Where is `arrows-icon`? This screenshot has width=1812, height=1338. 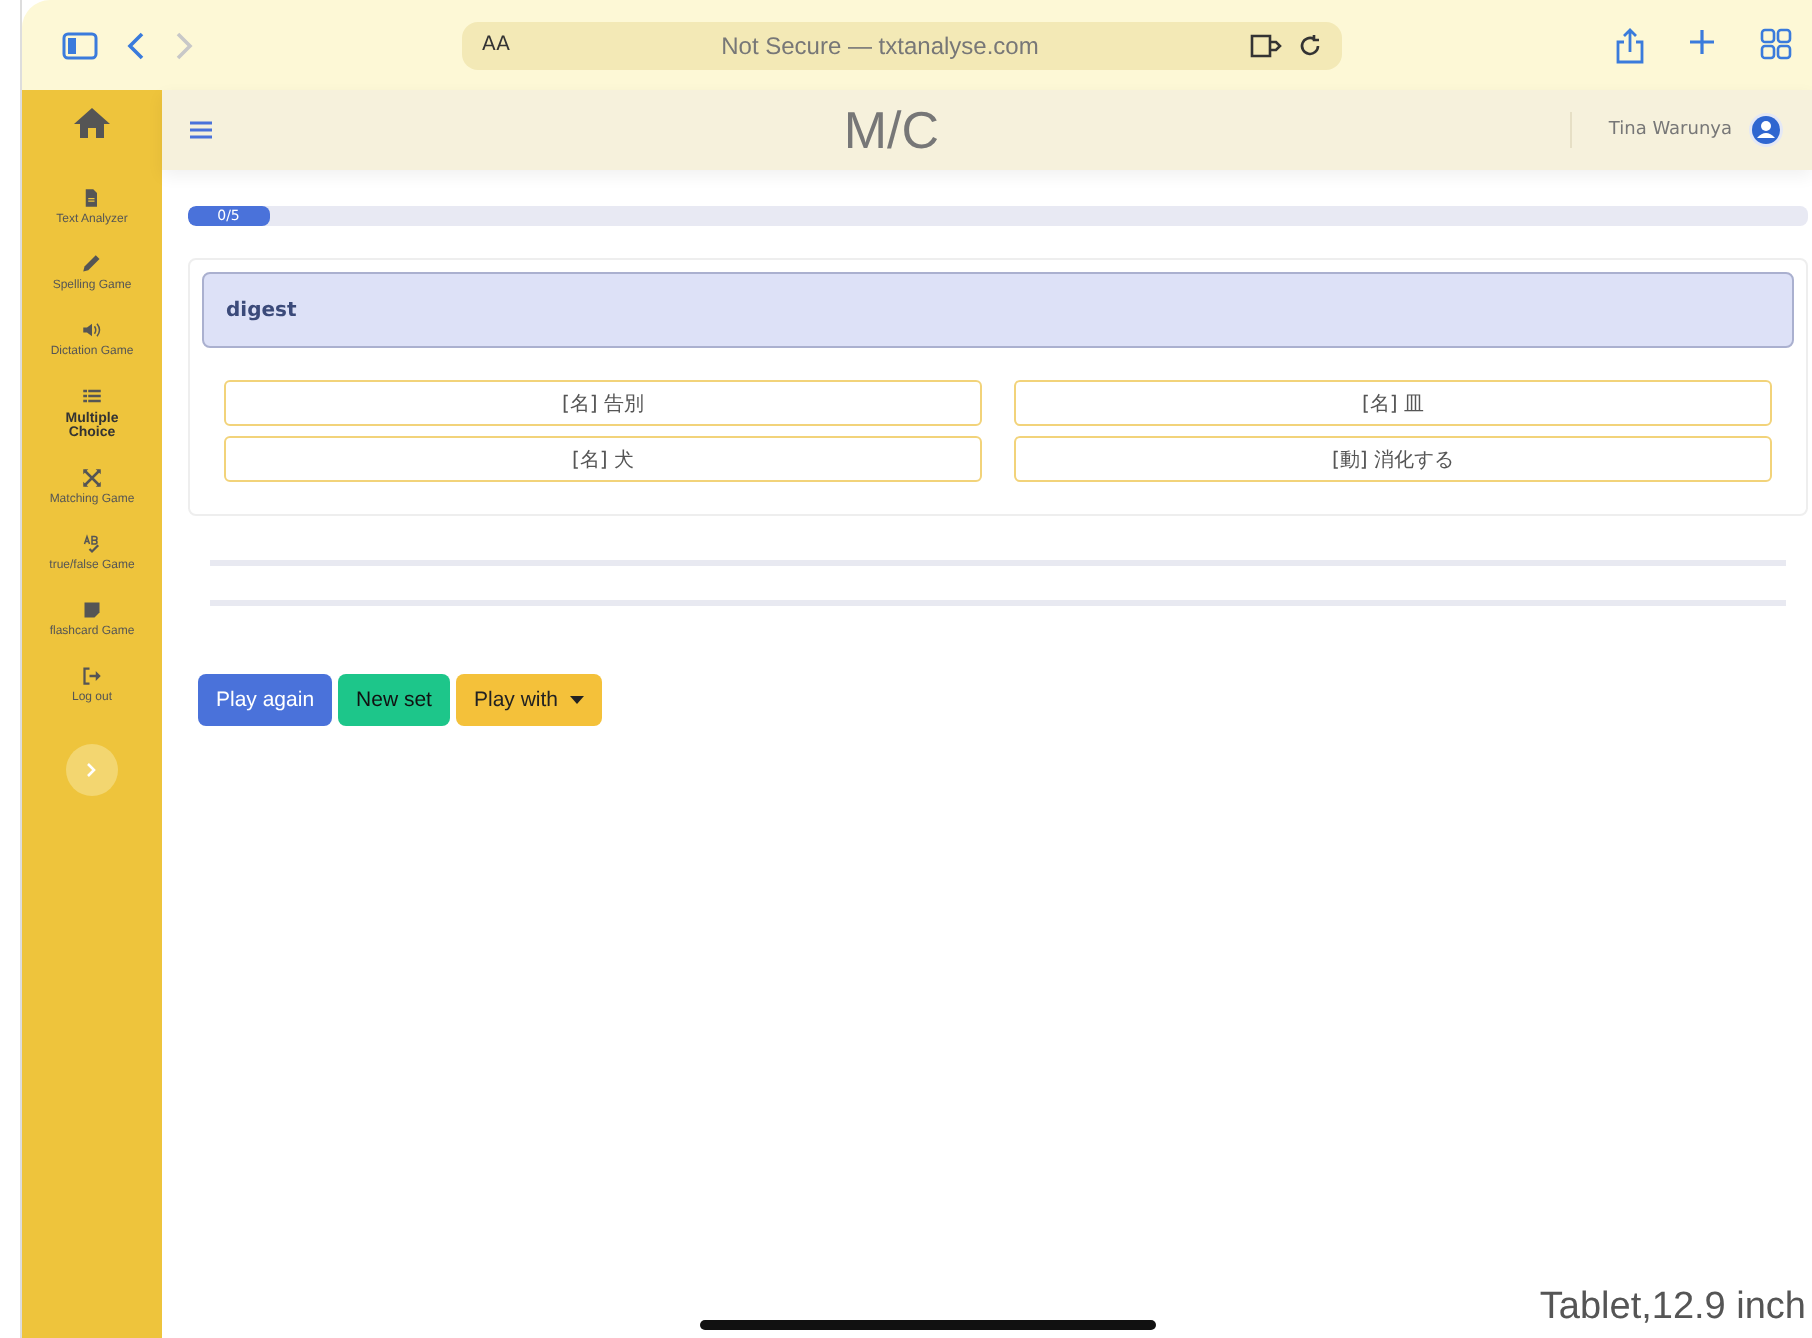
arrows-icon is located at coordinates (92, 478).